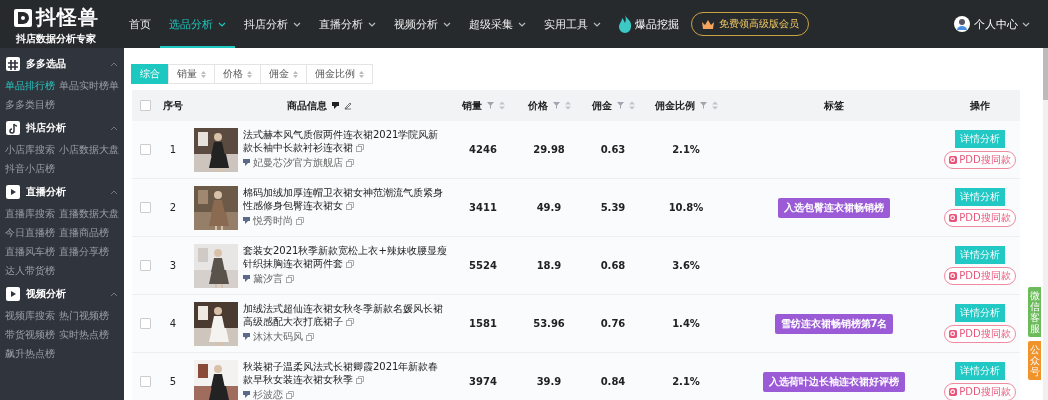 The height and width of the screenshot is (400, 1048). Describe the element at coordinates (471, 105) in the screenshot. I see `column-header: 销量` at that location.